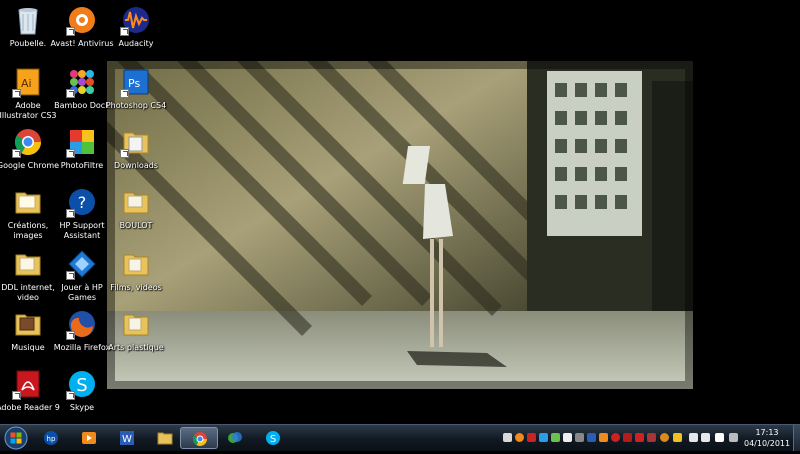 The width and height of the screenshot is (800, 454). Describe the element at coordinates (136, 287) in the screenshot. I see `icon-label: Films, videos` at that location.